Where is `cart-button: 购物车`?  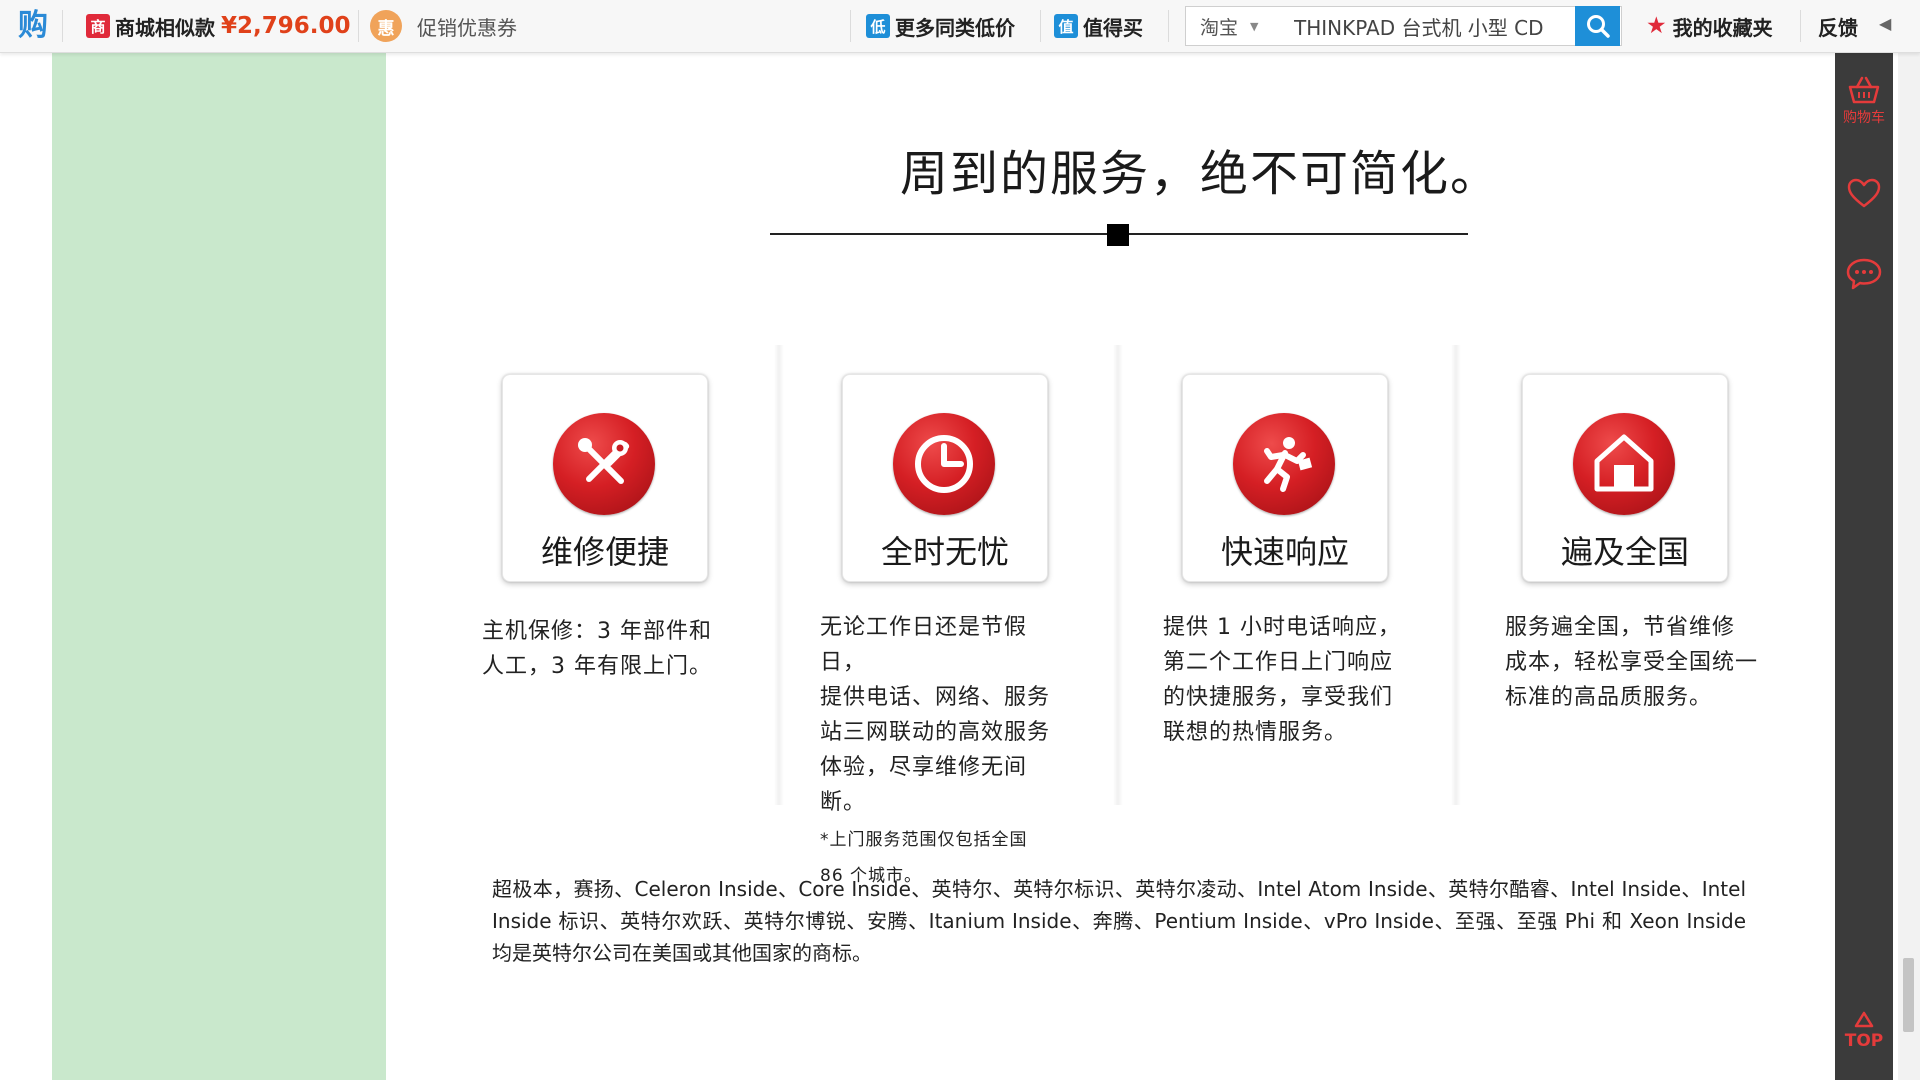
cart-button: 购物车 is located at coordinates (1864, 101).